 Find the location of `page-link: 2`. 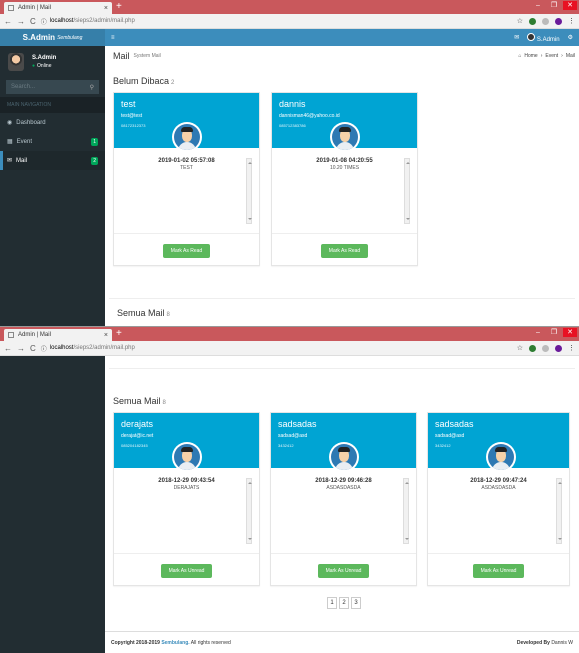

page-link: 2 is located at coordinates (344, 603).